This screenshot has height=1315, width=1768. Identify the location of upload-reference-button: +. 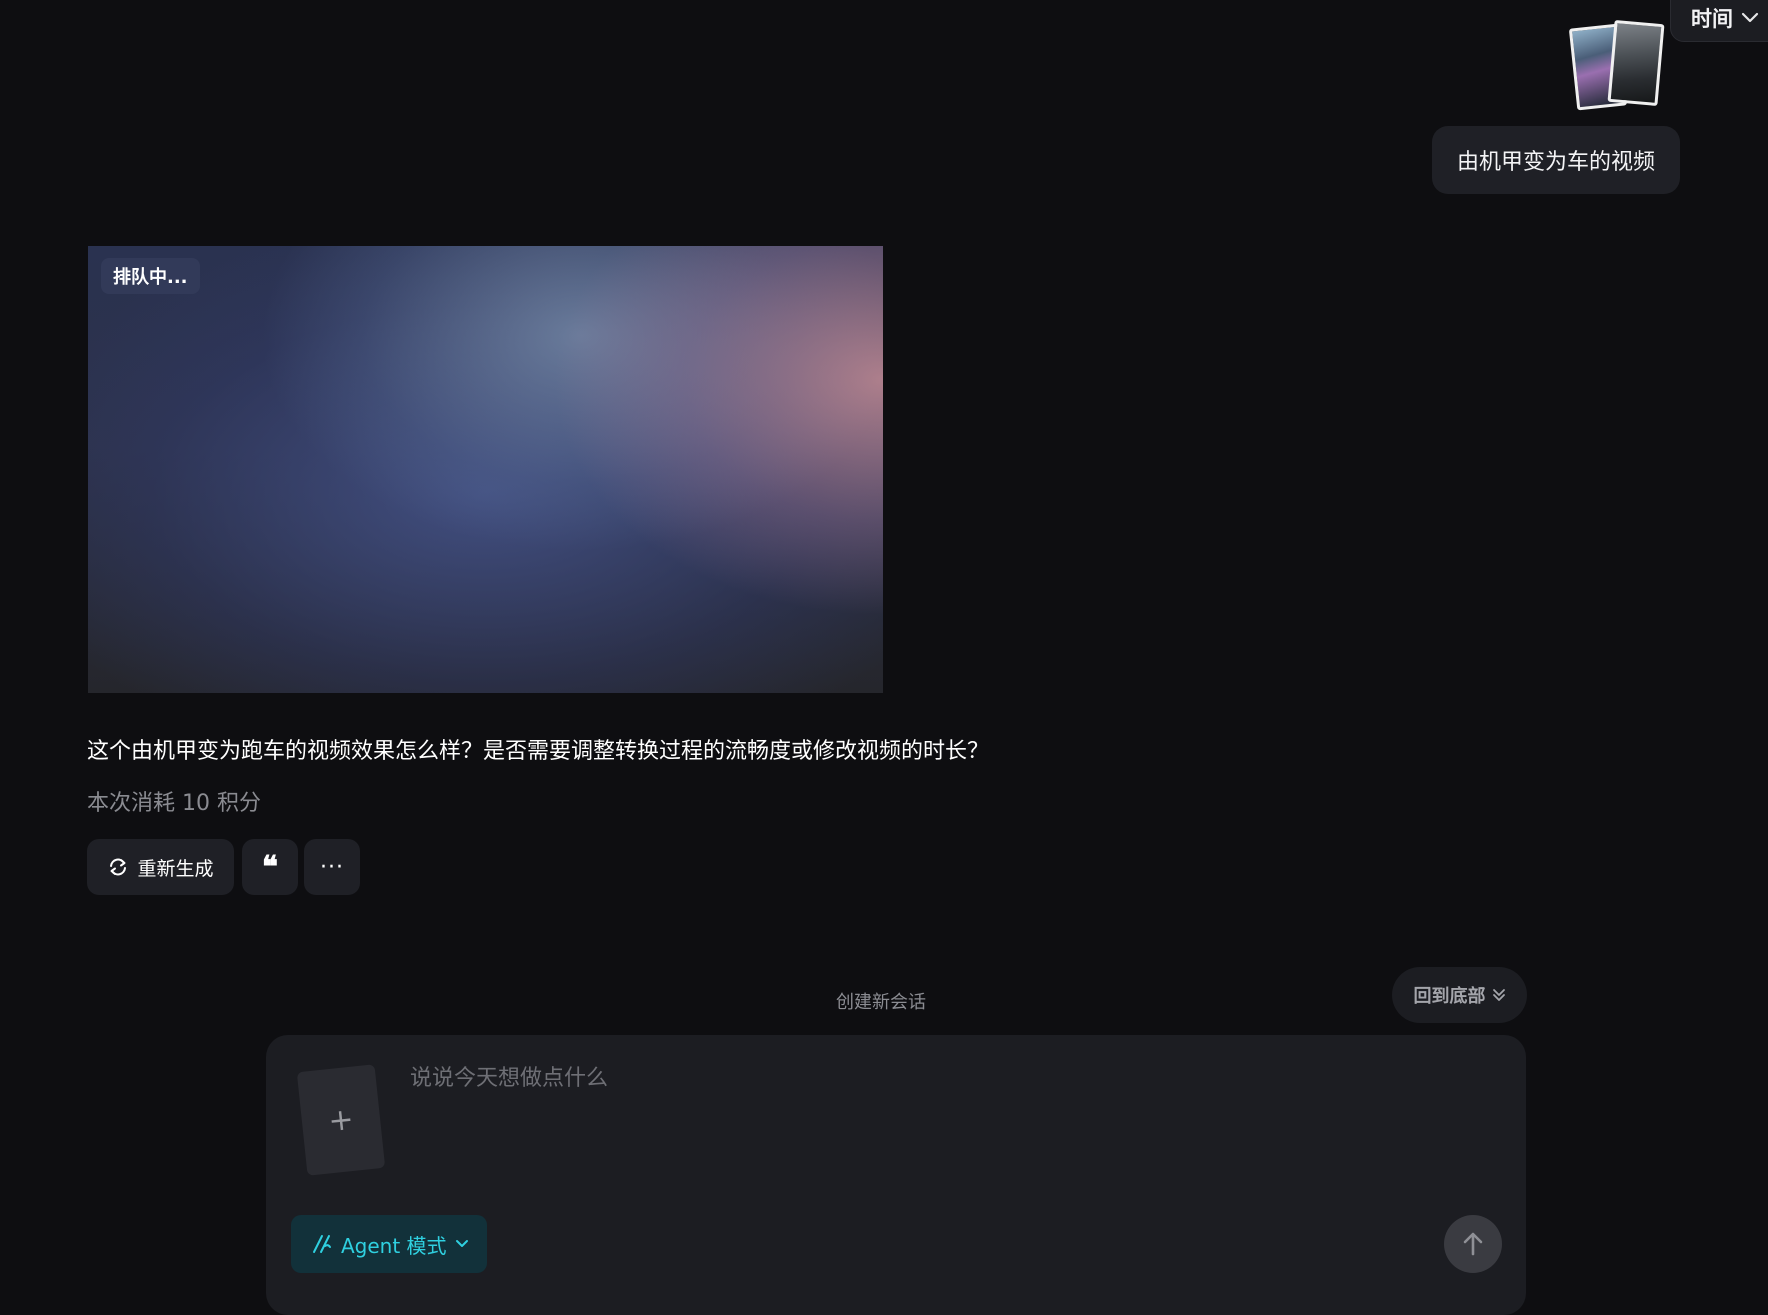
(341, 1120).